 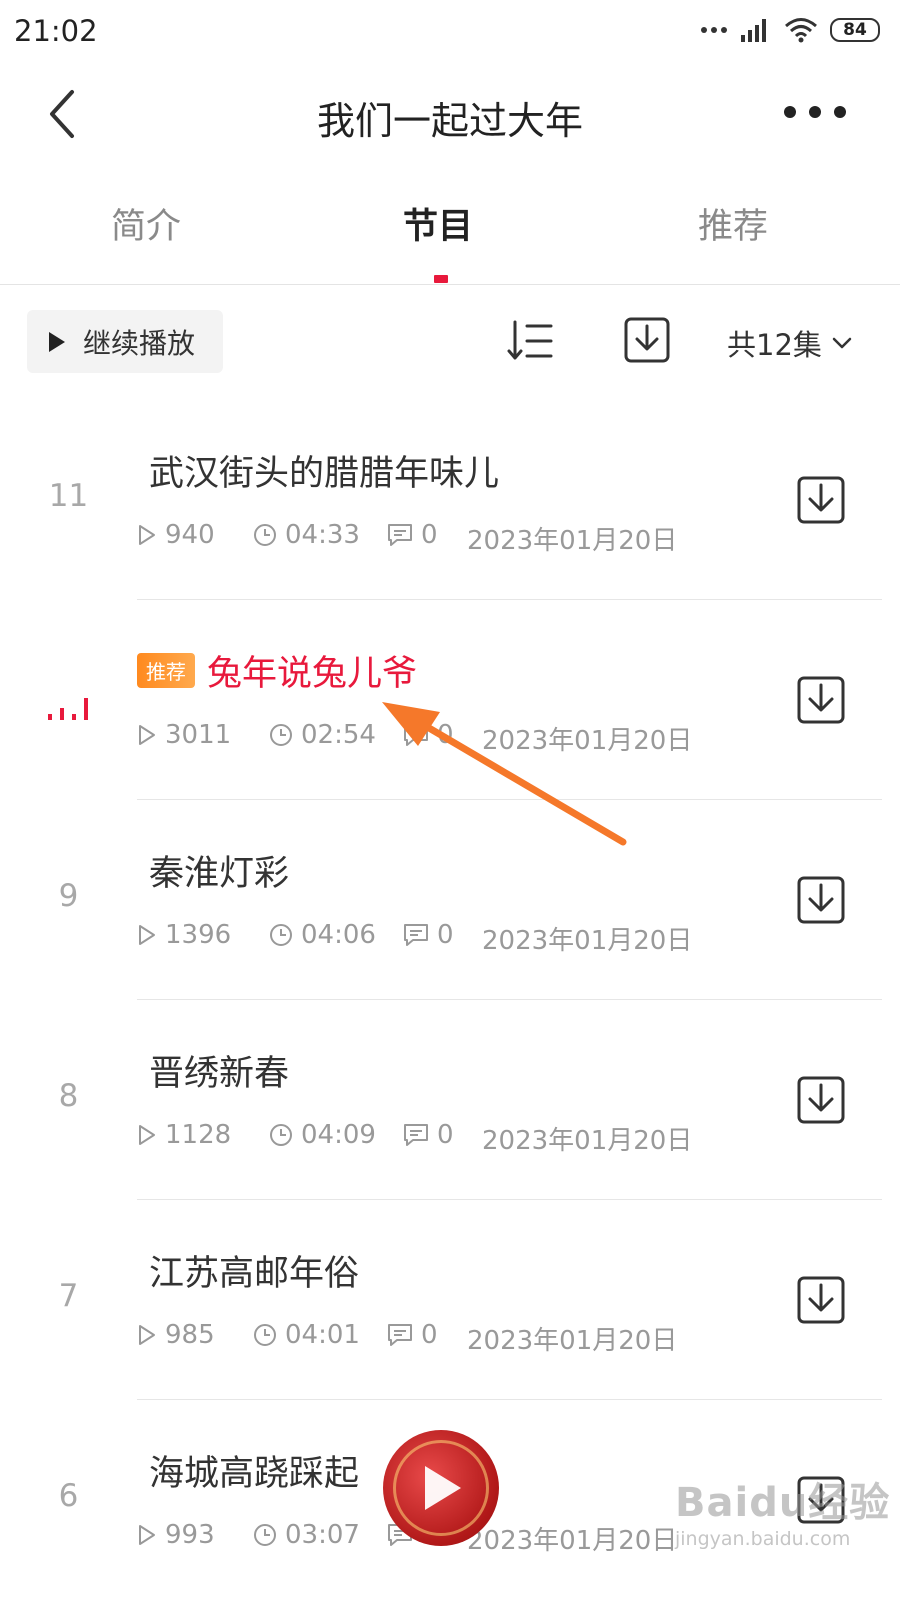 I want to click on active-tab-indicator, so click(x=441, y=279).